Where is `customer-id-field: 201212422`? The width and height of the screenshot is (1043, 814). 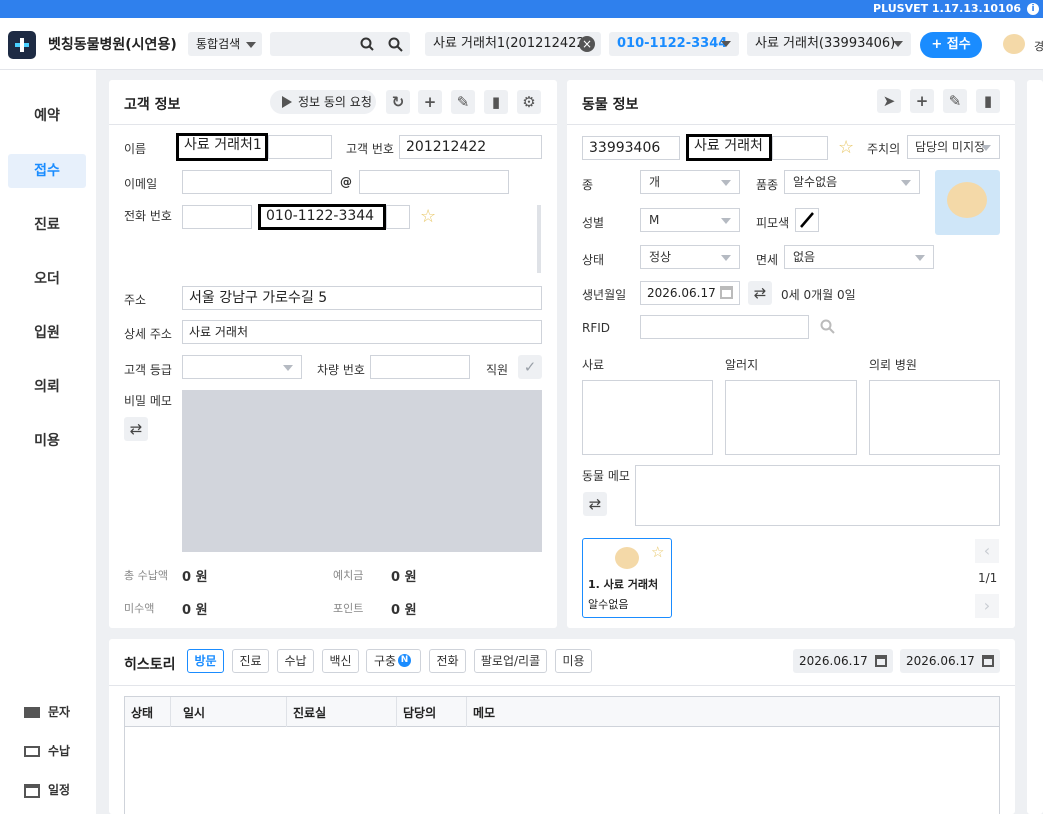
customer-id-field: 201212422 is located at coordinates (470, 147).